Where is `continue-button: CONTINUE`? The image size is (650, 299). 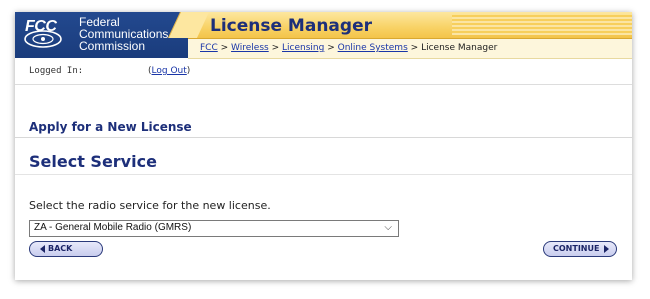 continue-button: CONTINUE is located at coordinates (580, 249).